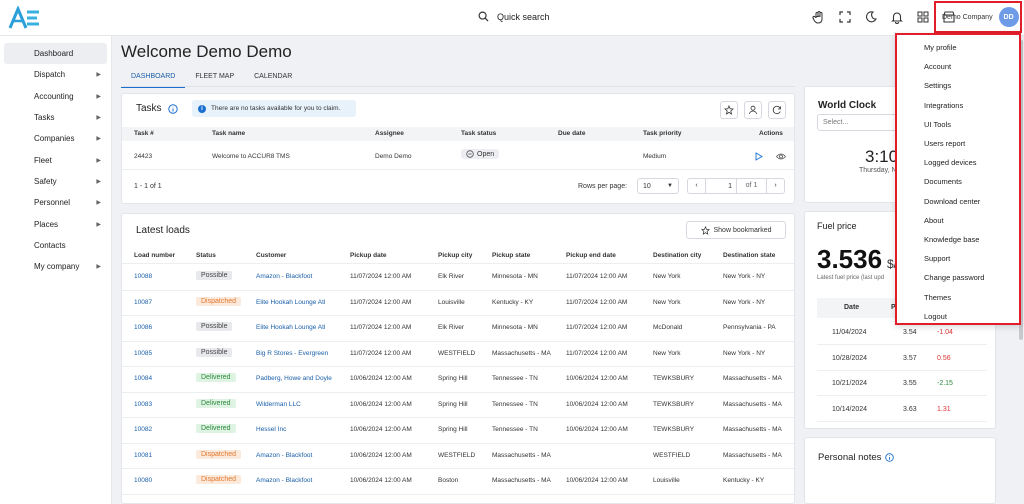 Image resolution: width=1024 pixels, height=504 pixels. Describe the element at coordinates (143, 353) in the screenshot. I see `load-num: 10085` at that location.